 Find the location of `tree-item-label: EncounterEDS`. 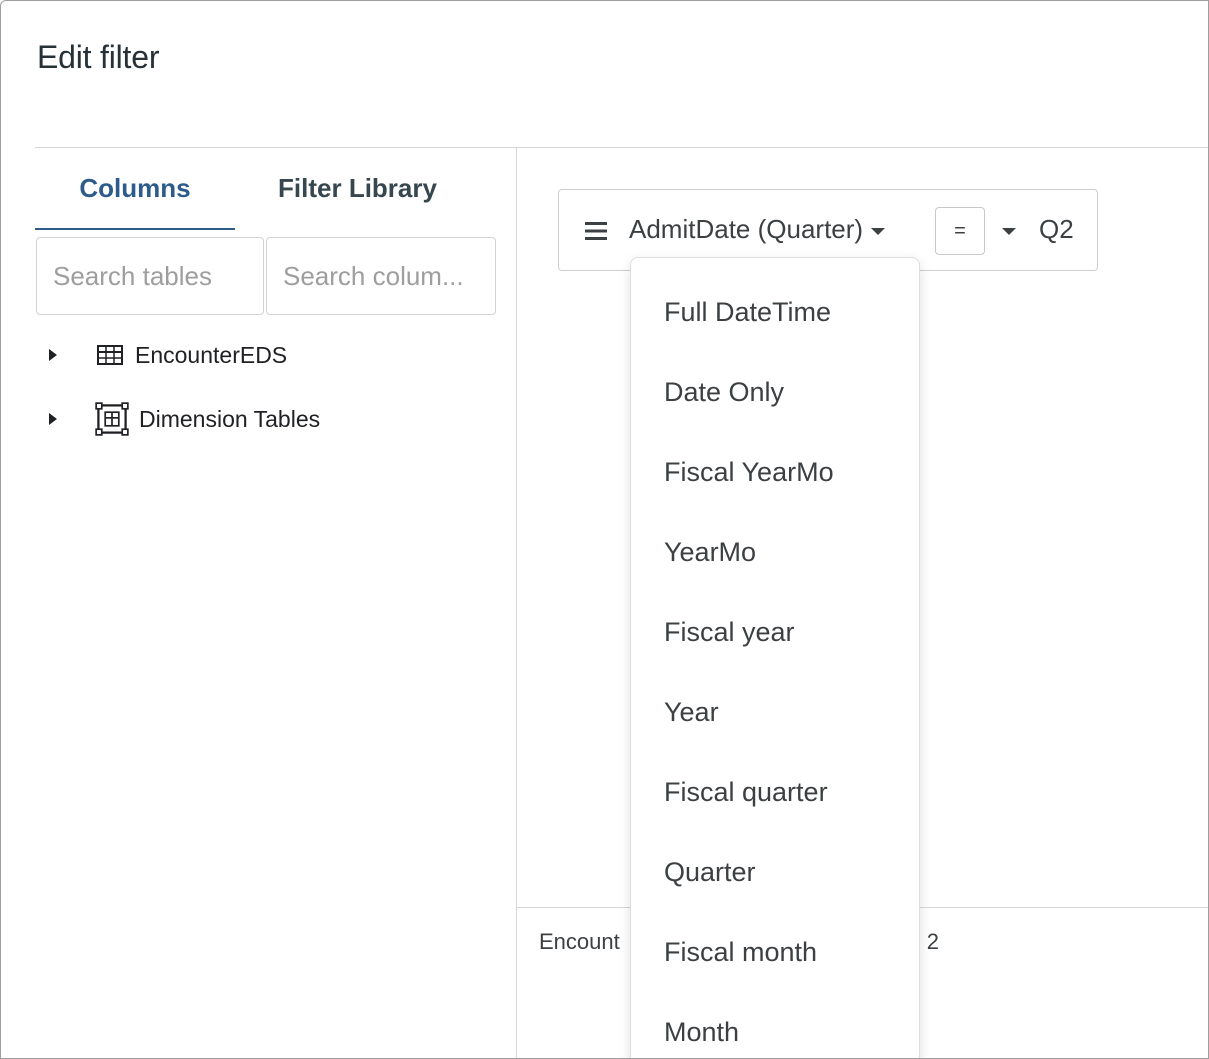

tree-item-label: EncounterEDS is located at coordinates (211, 354).